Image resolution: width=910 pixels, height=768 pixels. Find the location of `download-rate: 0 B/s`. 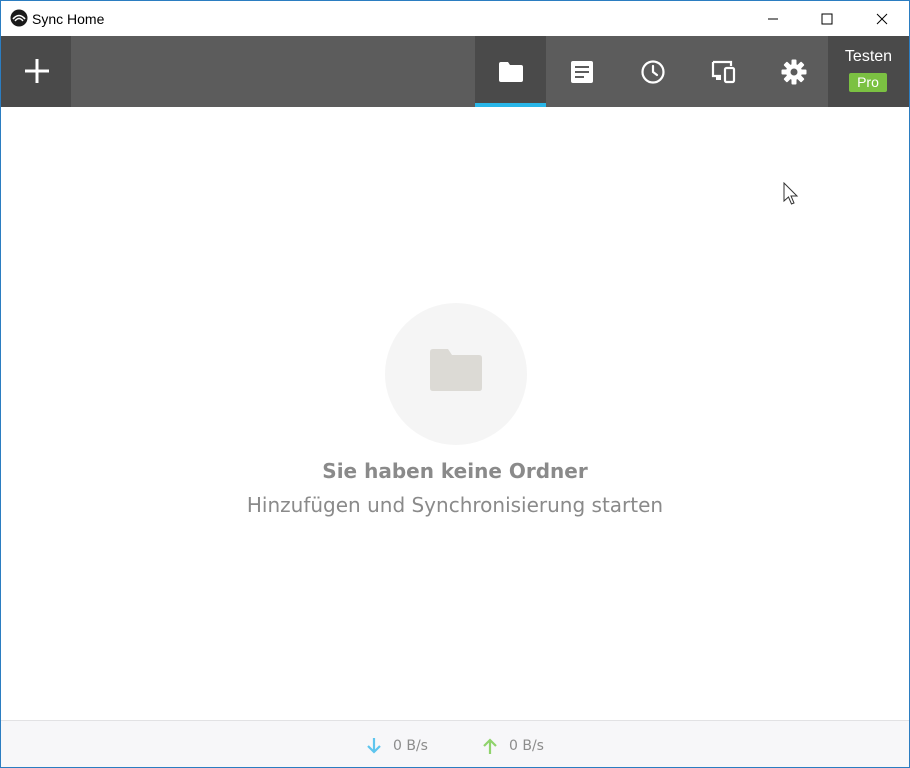

download-rate: 0 B/s is located at coordinates (410, 746).